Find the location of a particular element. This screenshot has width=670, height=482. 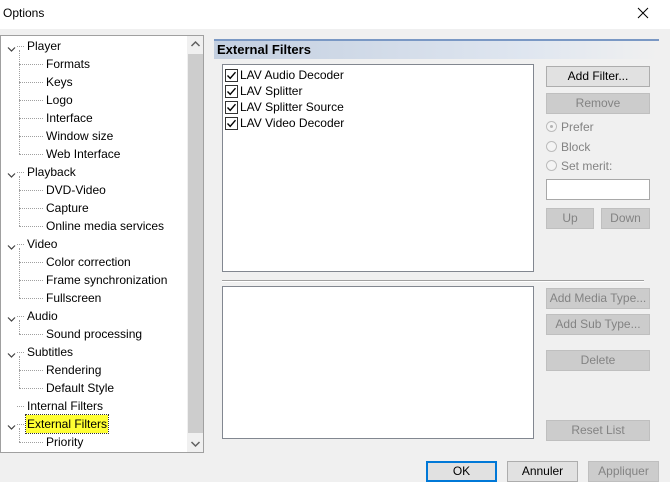

tree-item-color-correction: Color correction is located at coordinates (93, 262).